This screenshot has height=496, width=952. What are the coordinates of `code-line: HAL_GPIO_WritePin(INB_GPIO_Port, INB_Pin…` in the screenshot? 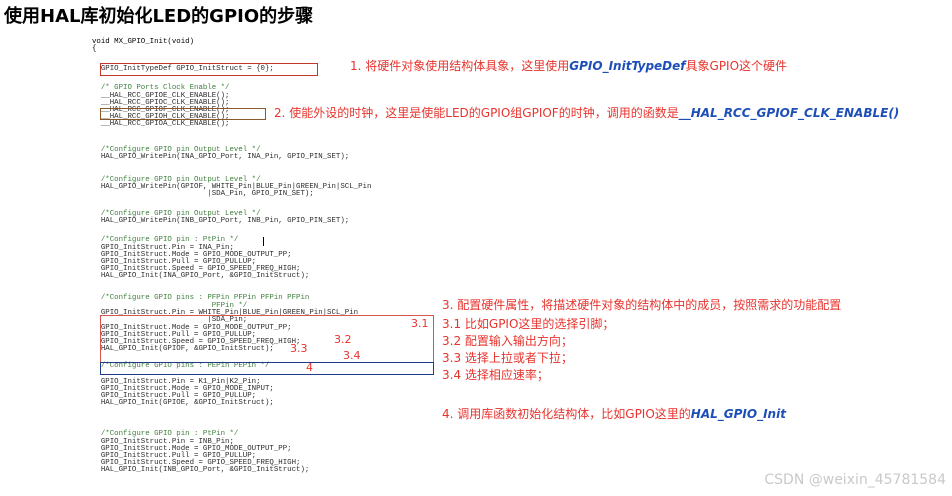 It's located at (221, 221).